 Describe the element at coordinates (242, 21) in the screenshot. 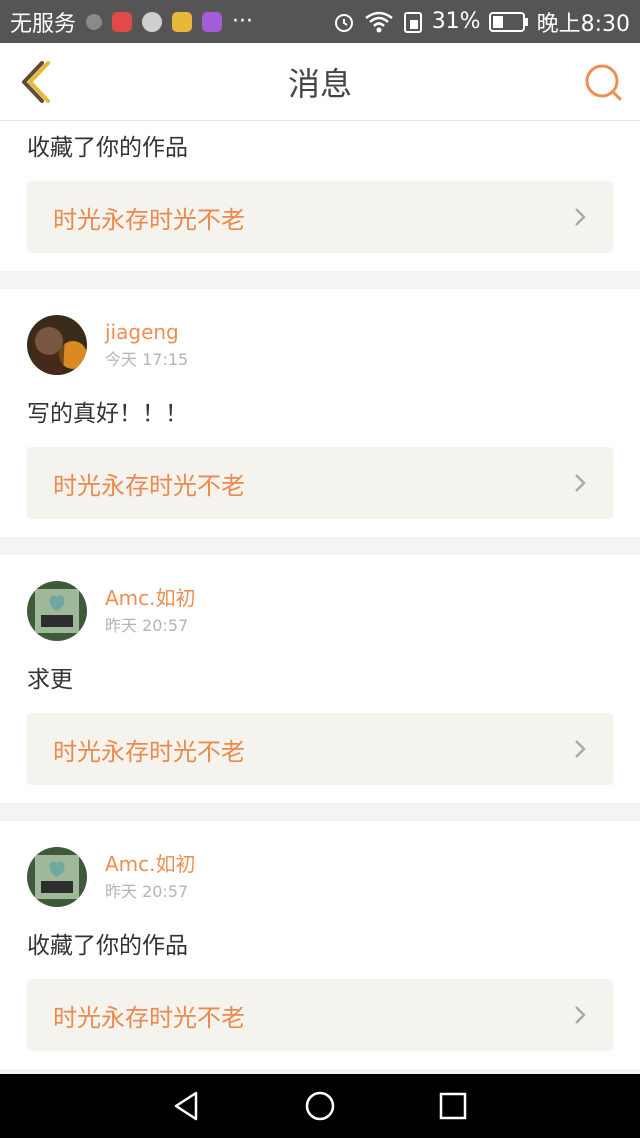

I see `more-notifications-icon: ···` at that location.